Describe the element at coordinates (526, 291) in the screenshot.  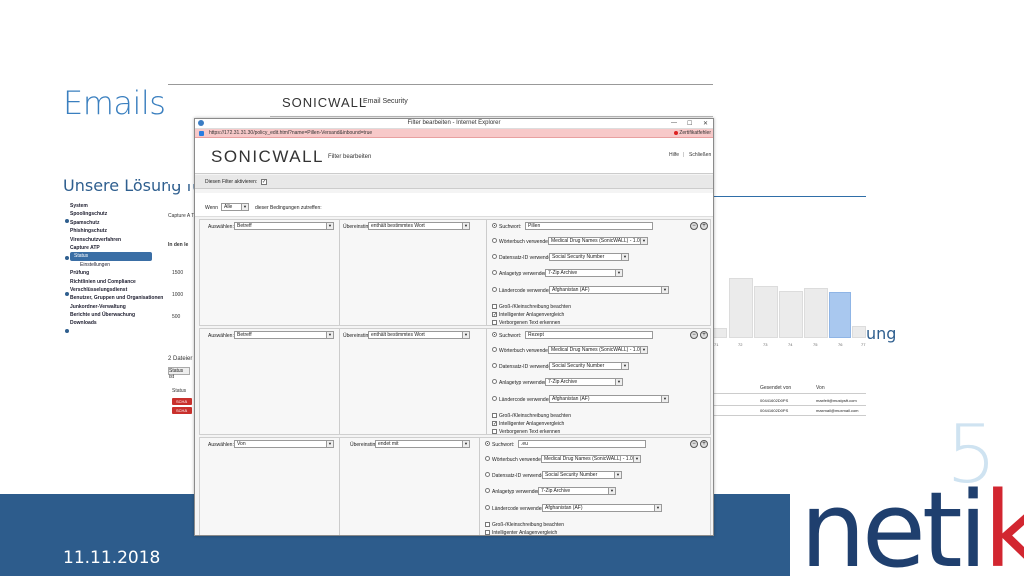
I see `laendercode-label: Ländercode verwenden:` at that location.